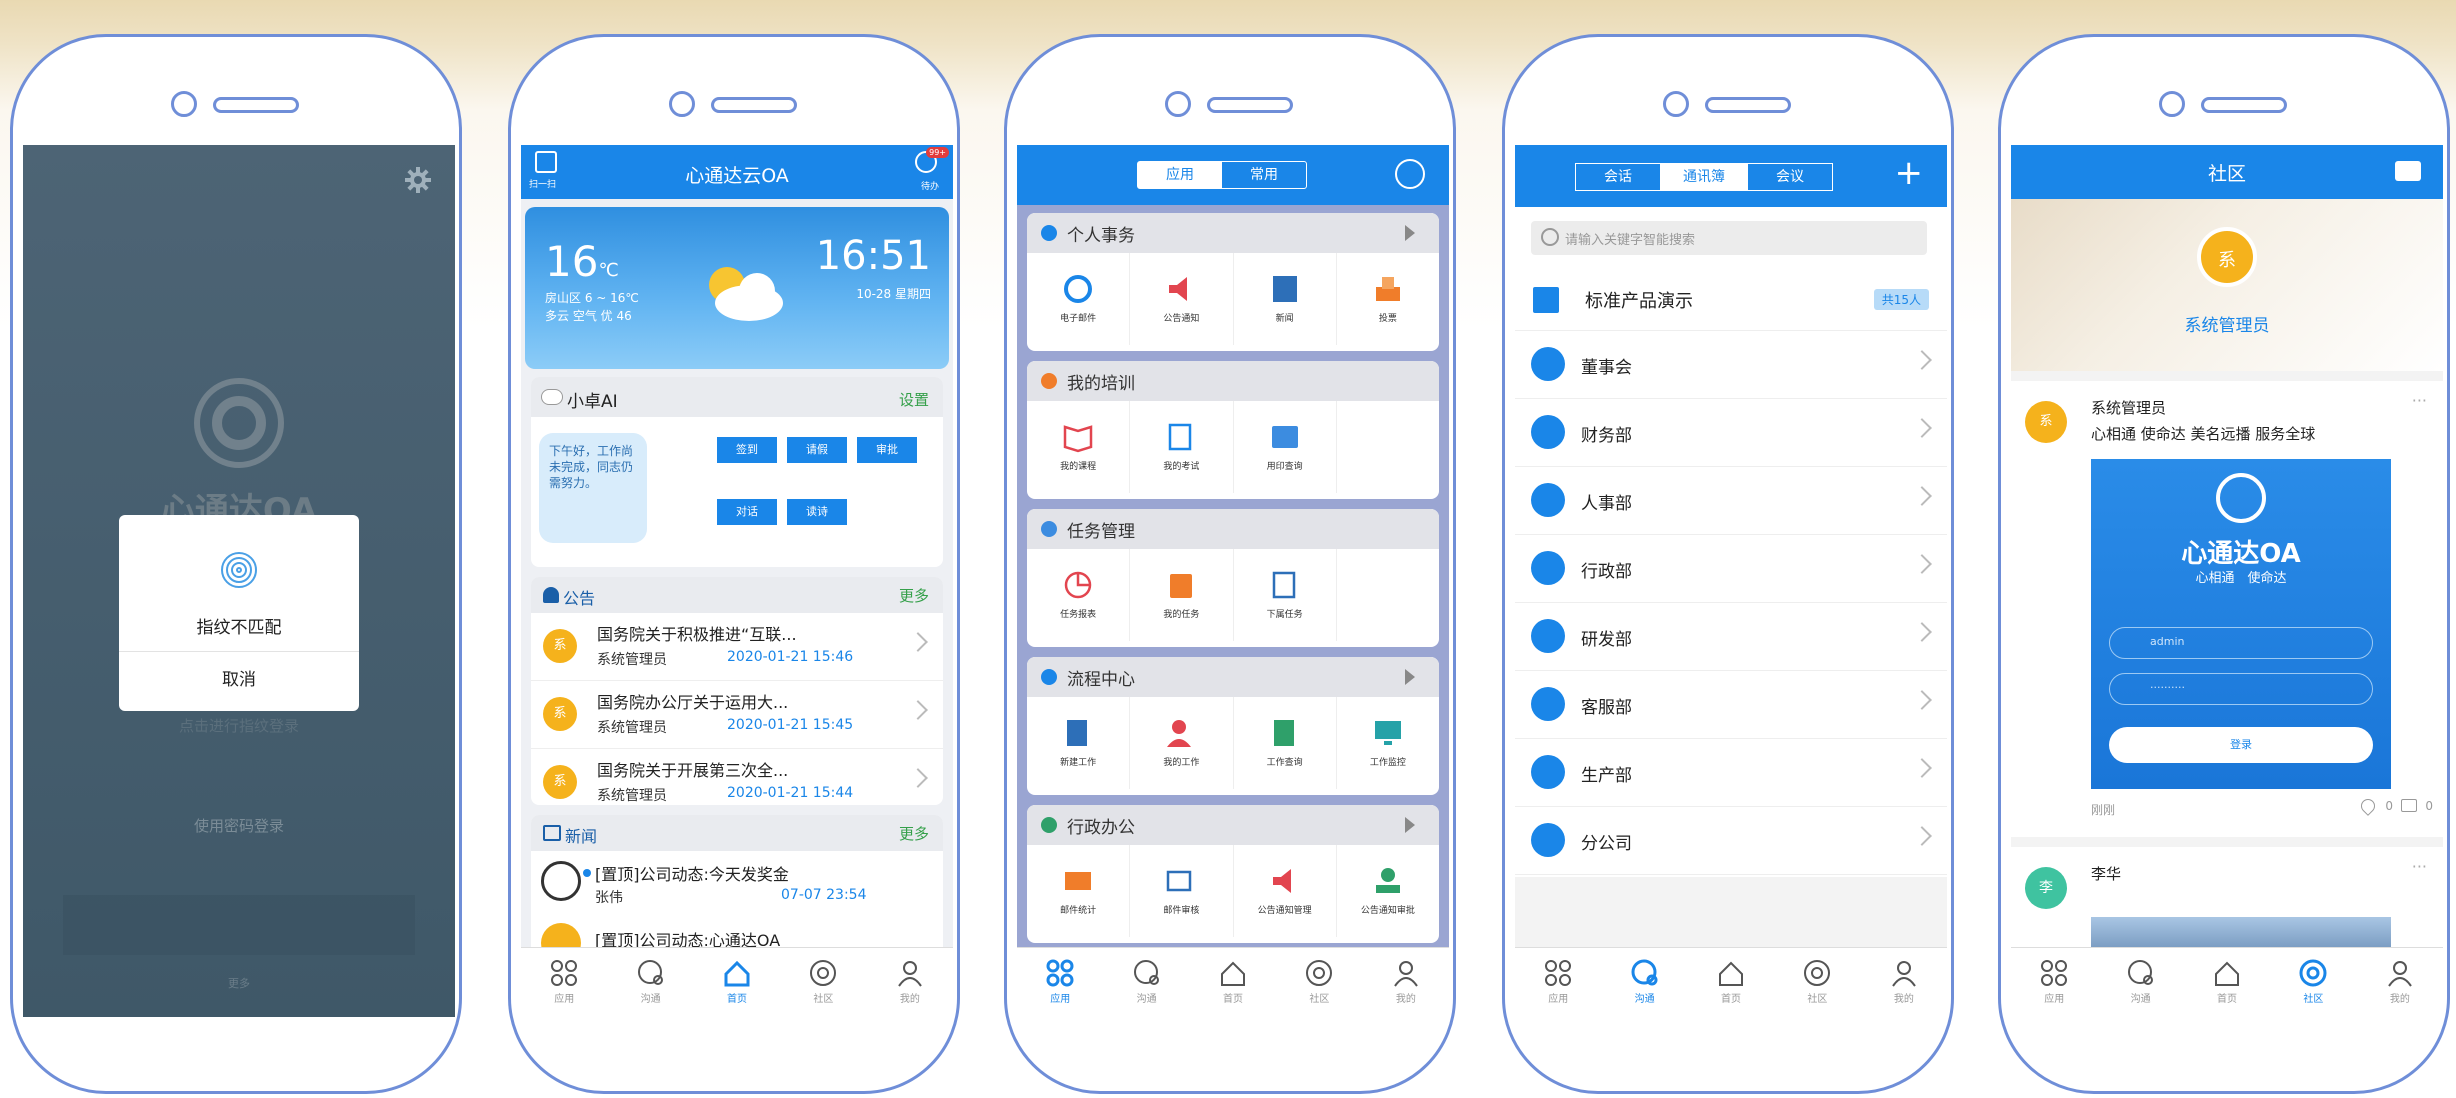  Describe the element at coordinates (1182, 891) in the screenshot. I see `app-mail-review: 邮件审核` at that location.